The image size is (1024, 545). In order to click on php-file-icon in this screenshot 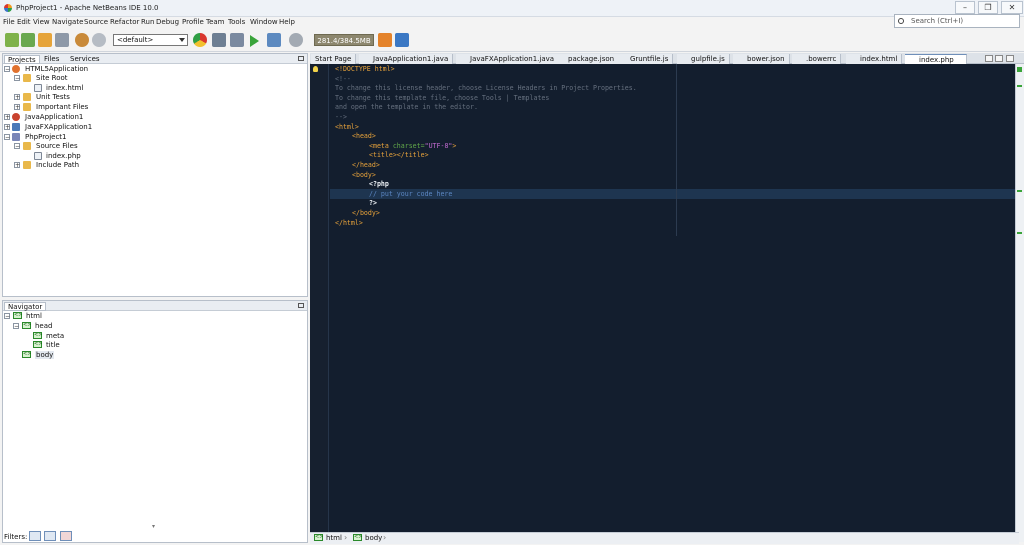, I will do `click(38, 156)`.